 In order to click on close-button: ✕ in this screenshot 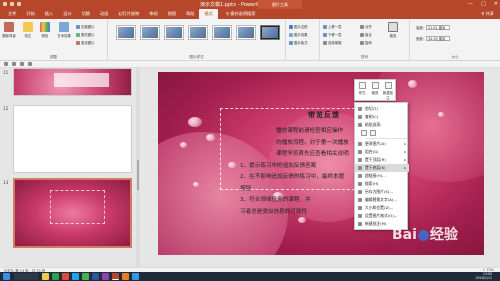, I will do `click(496, 4)`.